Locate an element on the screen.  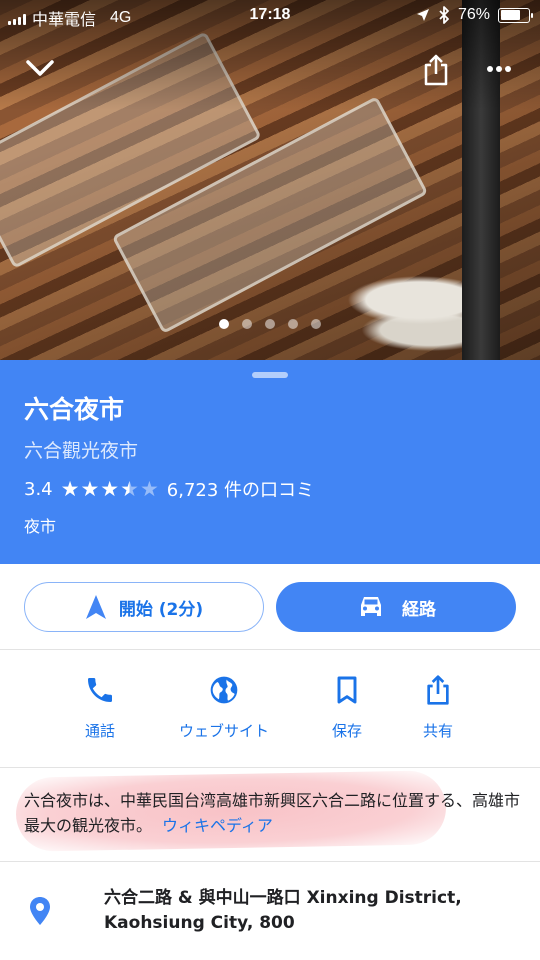
quick-actions: 通話 ウェブサイト 保存 共有 is located at coordinates (270, 709).